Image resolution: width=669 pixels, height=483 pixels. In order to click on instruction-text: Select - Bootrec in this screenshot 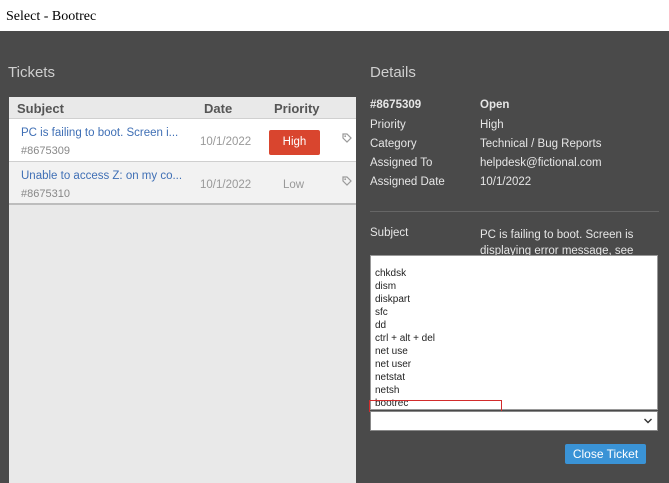, I will do `click(51, 16)`.